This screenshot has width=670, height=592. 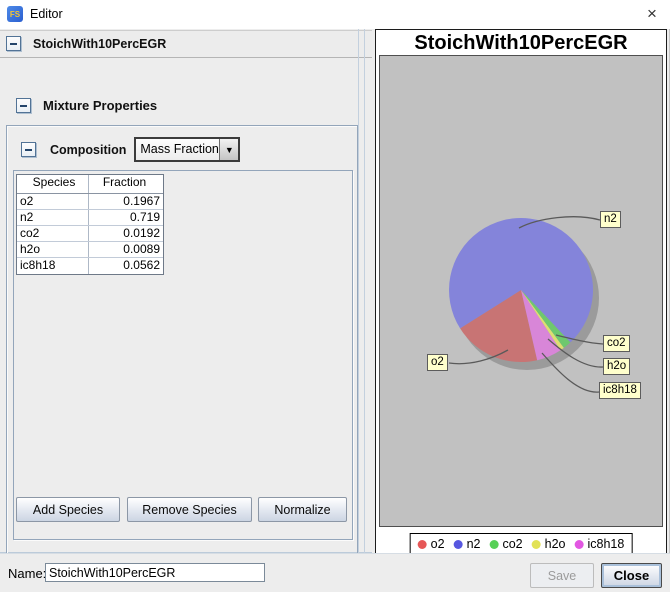 I want to click on table-header-fraction: Fraction, so click(x=124, y=182).